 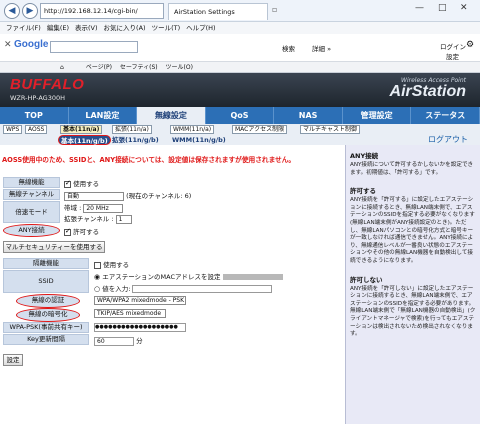 I want to click on key-interval-unit: 分, so click(x=139, y=341).